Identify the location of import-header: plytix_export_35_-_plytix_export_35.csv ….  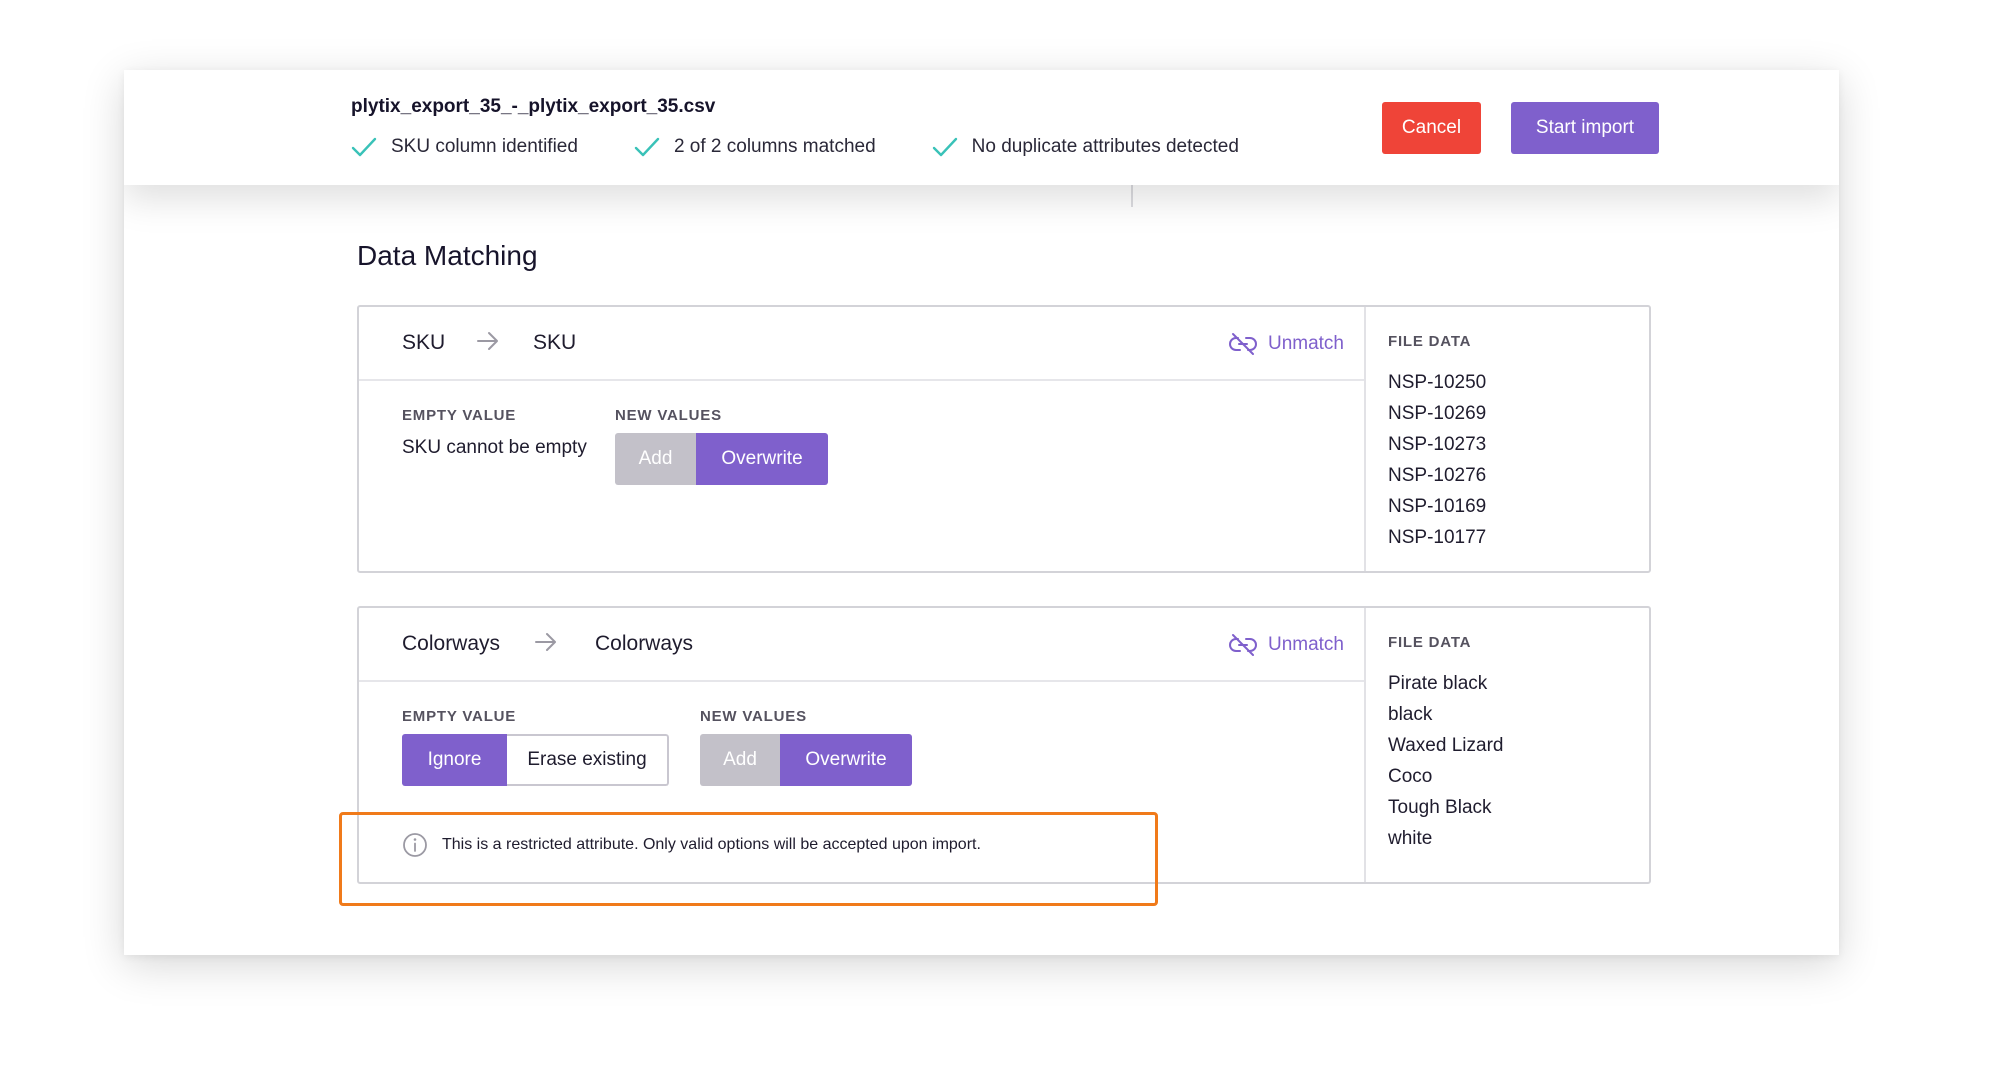
(981, 127).